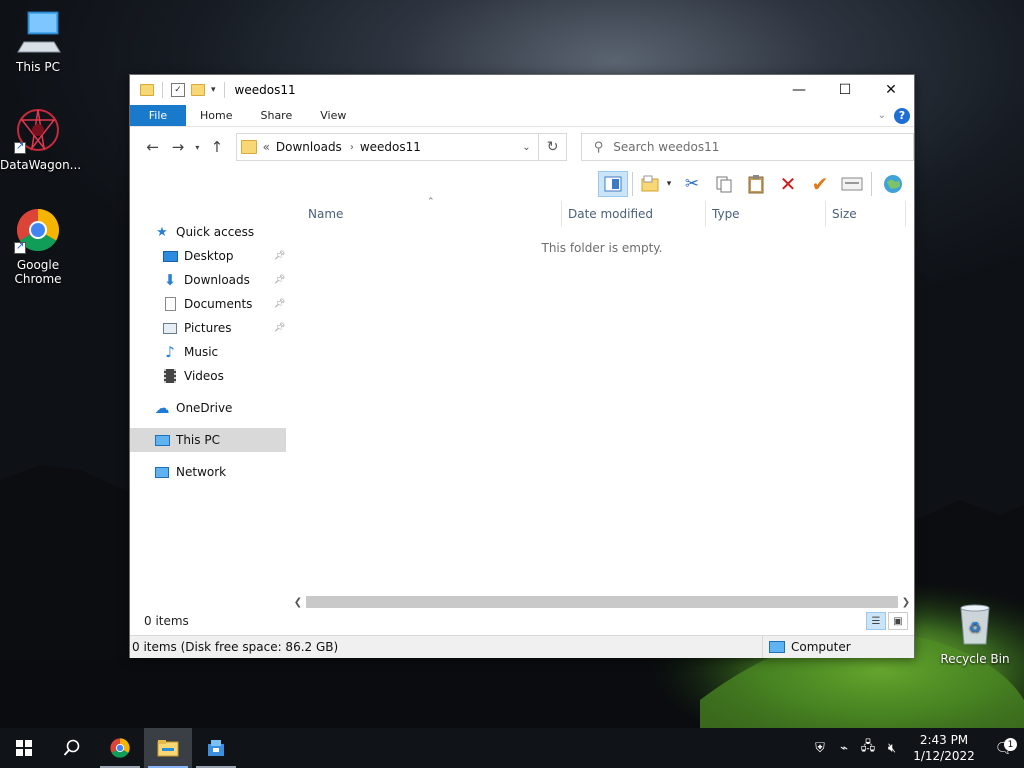 The height and width of the screenshot is (768, 1024). What do you see at coordinates (38, 32) in the screenshot?
I see `computer-icon` at bounding box center [38, 32].